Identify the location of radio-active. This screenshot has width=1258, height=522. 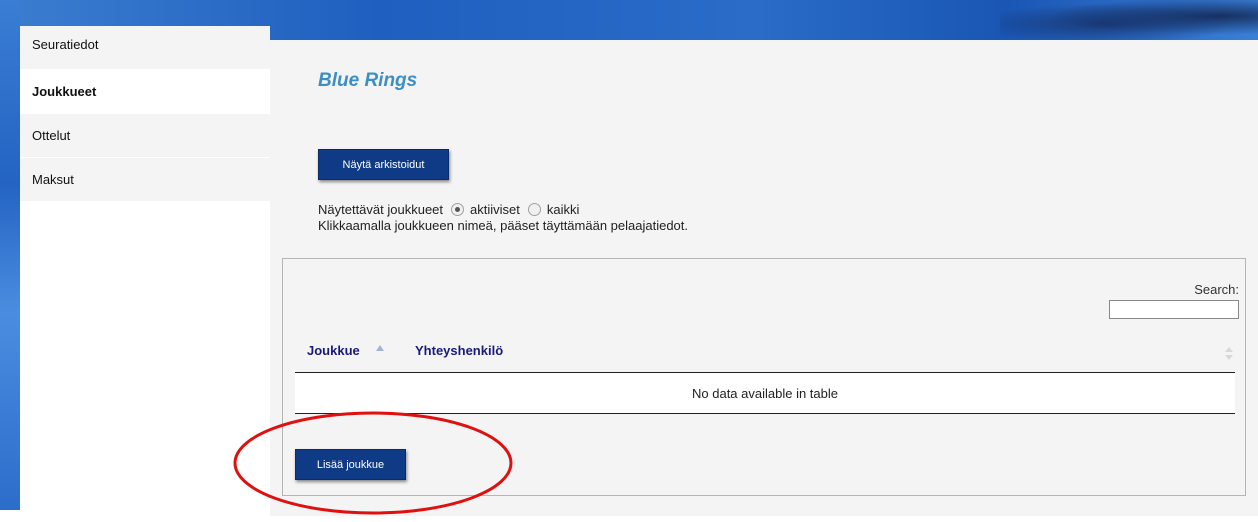
(458, 209).